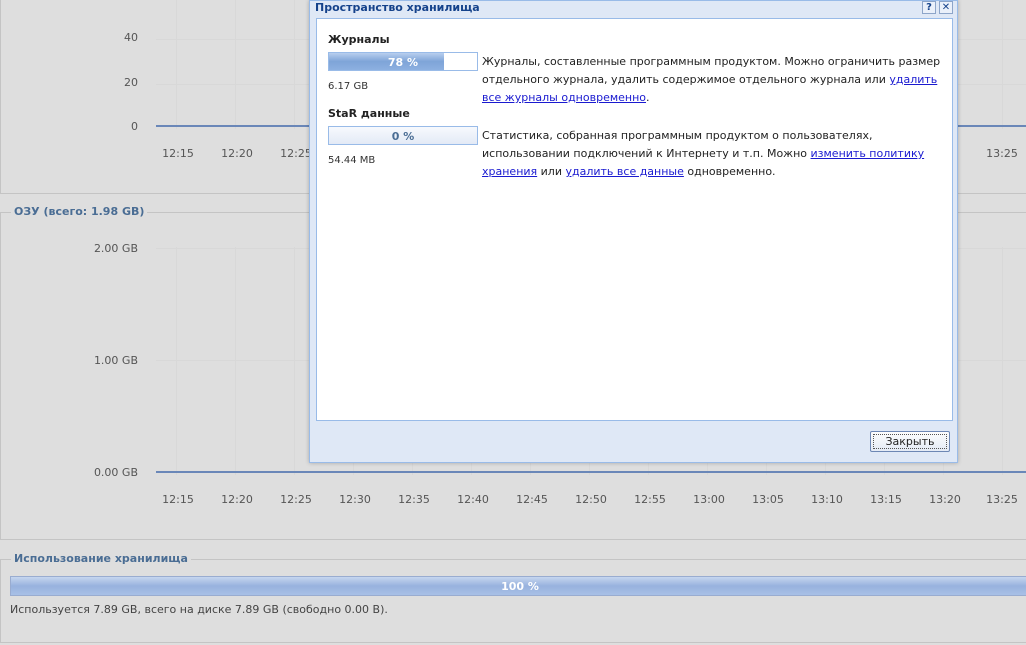  I want to click on storage-usage-bar: 100 %, so click(518, 586).